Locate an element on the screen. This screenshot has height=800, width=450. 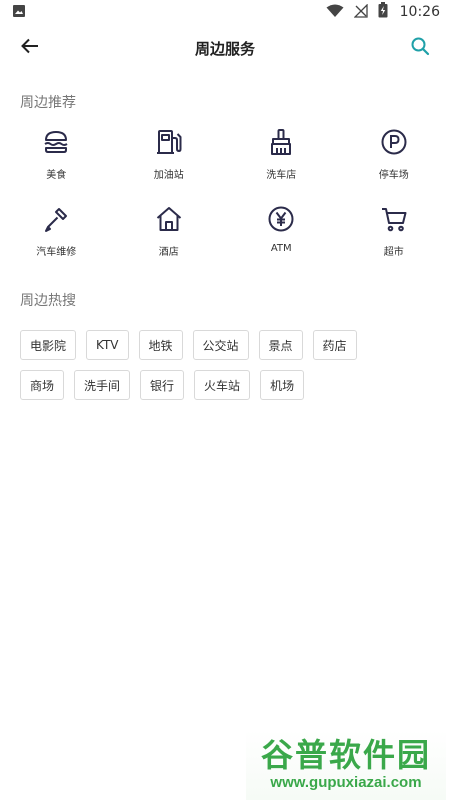
grid-item-food: 美食 is located at coordinates (56, 164).